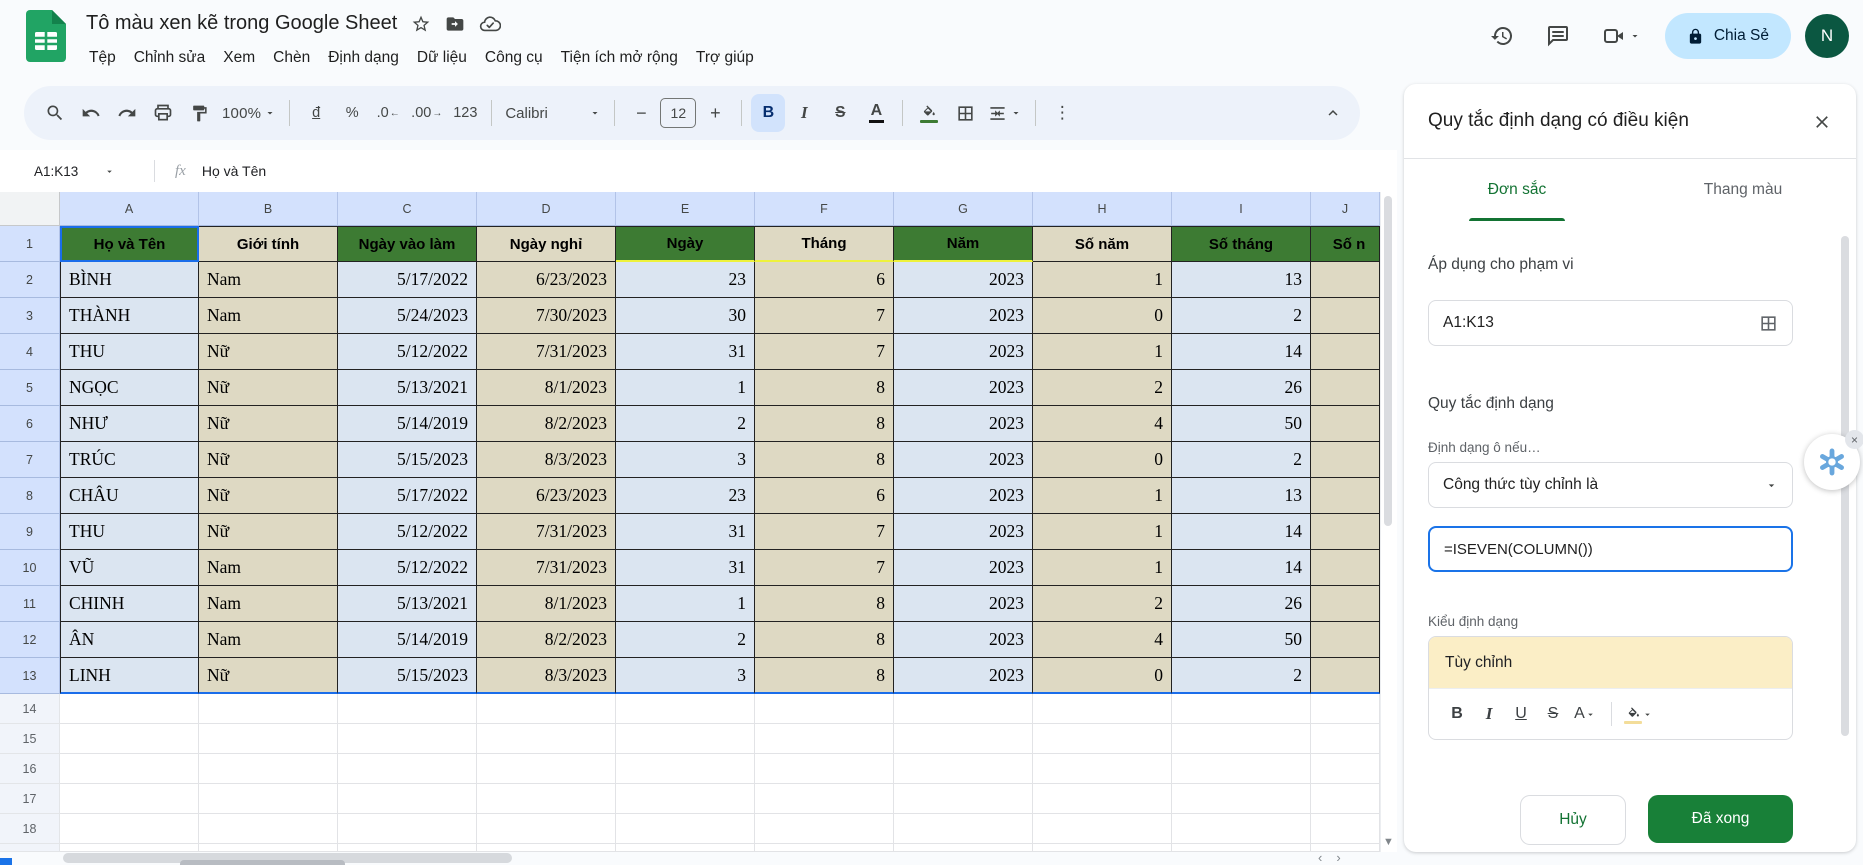 Image resolution: width=1863 pixels, height=865 pixels. What do you see at coordinates (46, 36) in the screenshot?
I see `sheets-logo` at bounding box center [46, 36].